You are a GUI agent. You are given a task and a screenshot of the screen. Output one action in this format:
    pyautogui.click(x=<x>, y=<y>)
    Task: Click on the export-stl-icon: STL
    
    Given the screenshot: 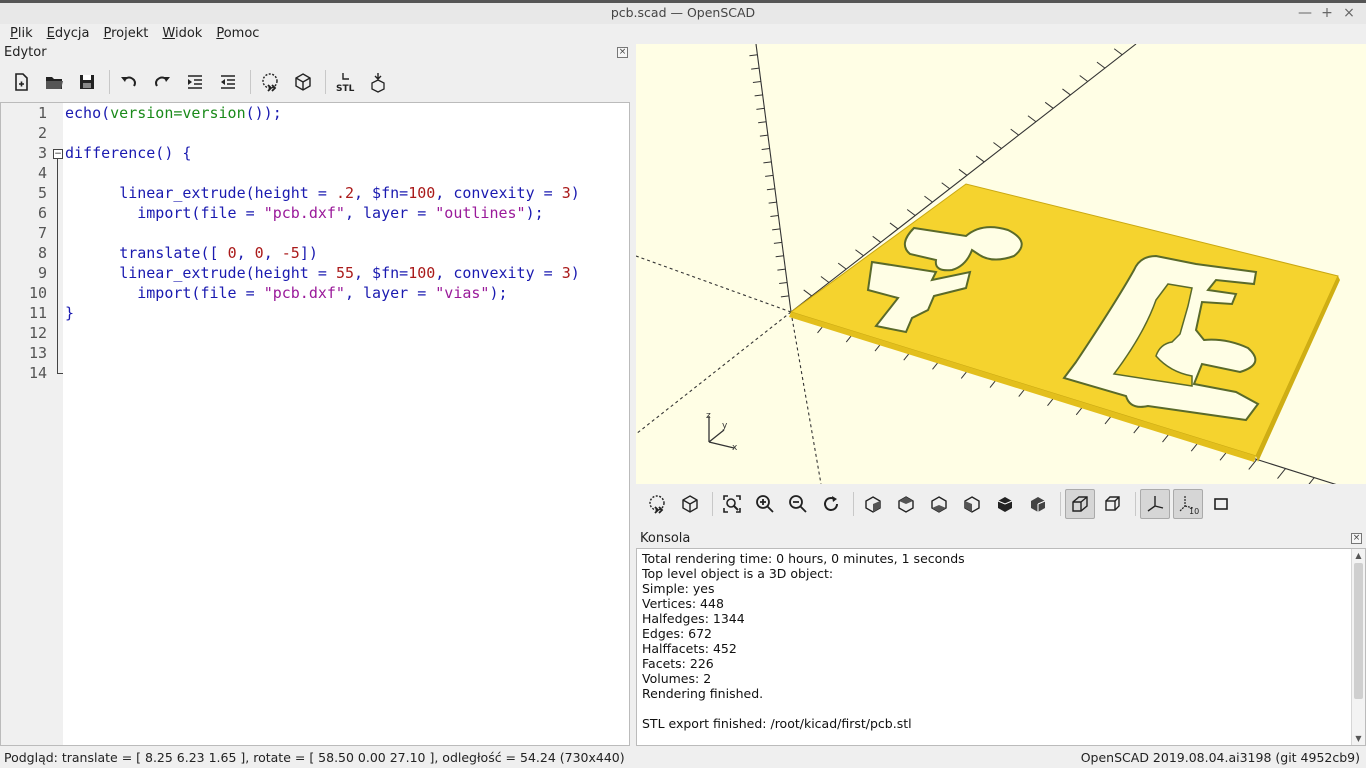 What is the action you would take?
    pyautogui.click(x=345, y=82)
    